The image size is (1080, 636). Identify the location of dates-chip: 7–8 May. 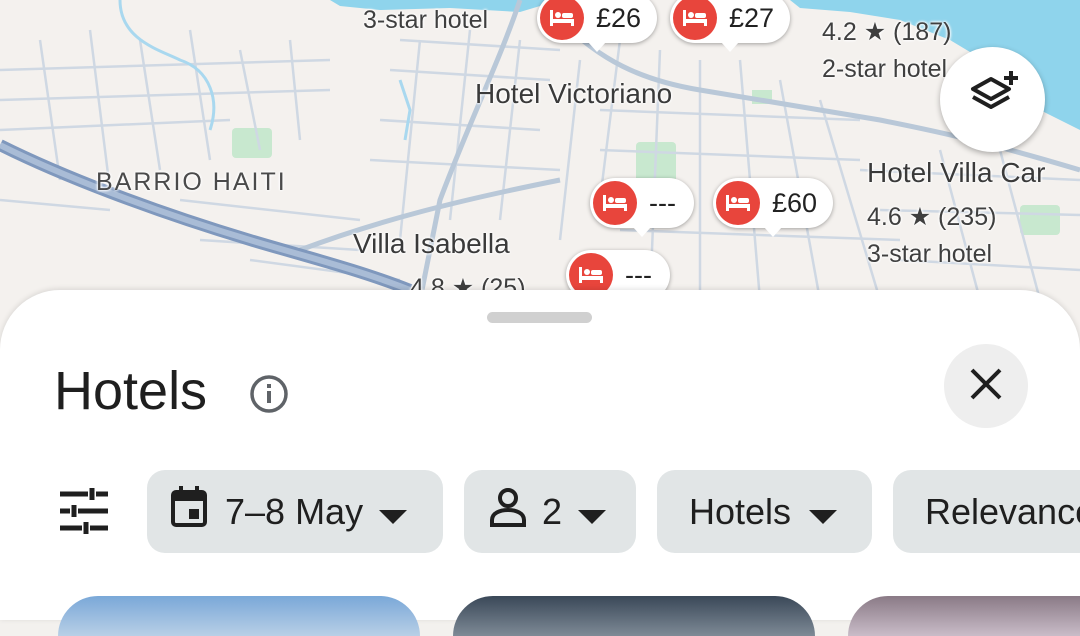
(295, 511).